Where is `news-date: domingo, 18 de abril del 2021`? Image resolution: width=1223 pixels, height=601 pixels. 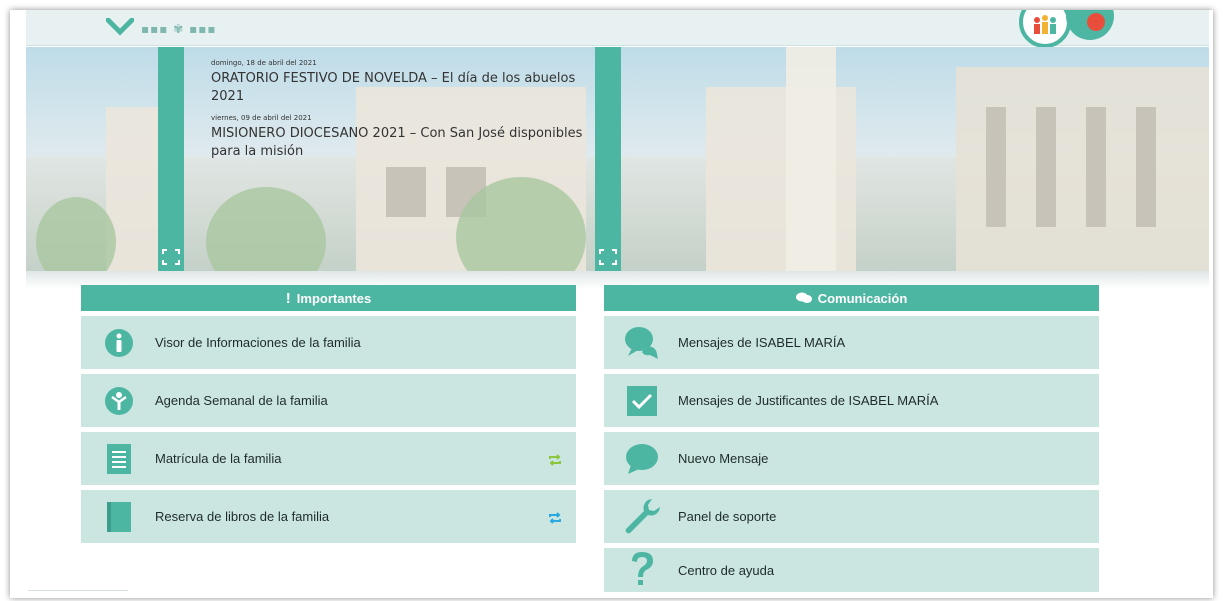 news-date: domingo, 18 de abril del 2021 is located at coordinates (264, 63).